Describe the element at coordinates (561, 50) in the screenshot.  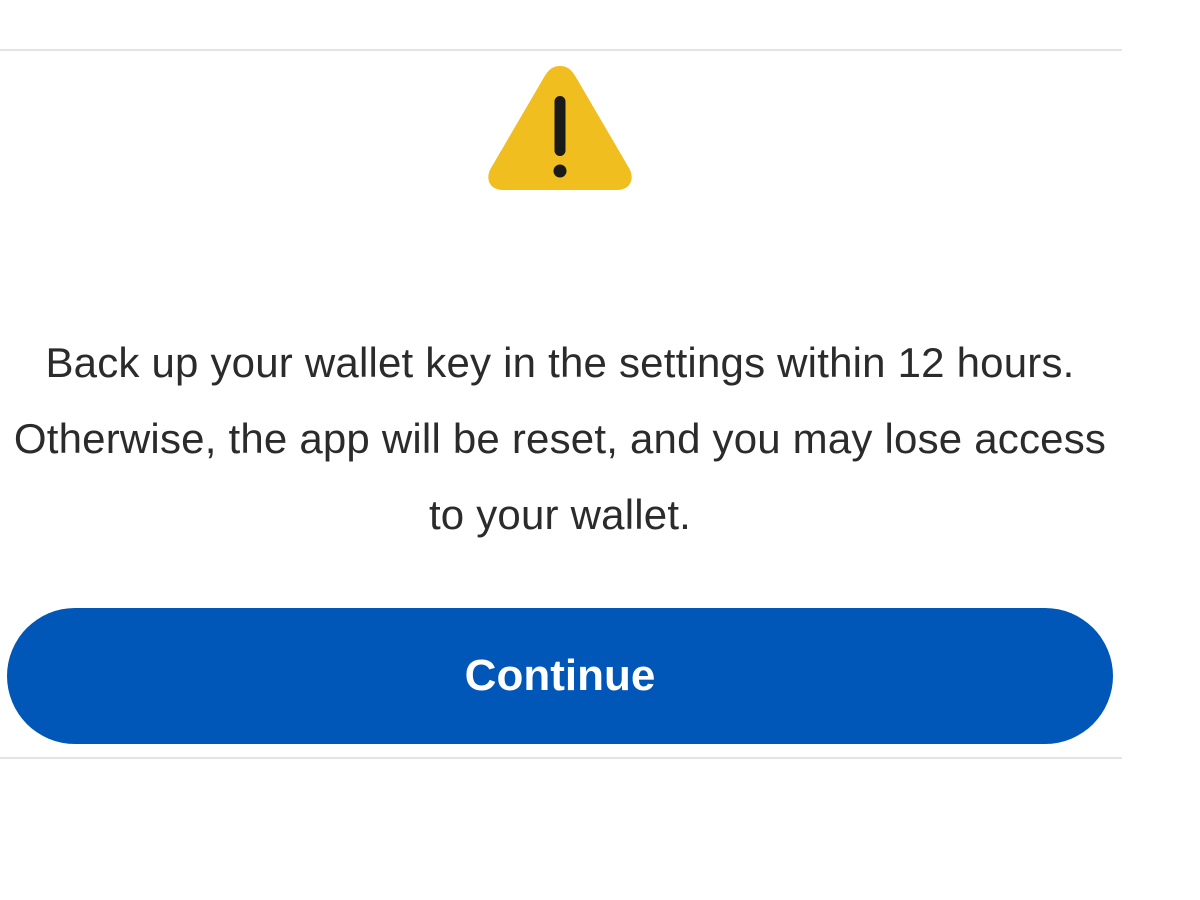
I see `top-divider` at that location.